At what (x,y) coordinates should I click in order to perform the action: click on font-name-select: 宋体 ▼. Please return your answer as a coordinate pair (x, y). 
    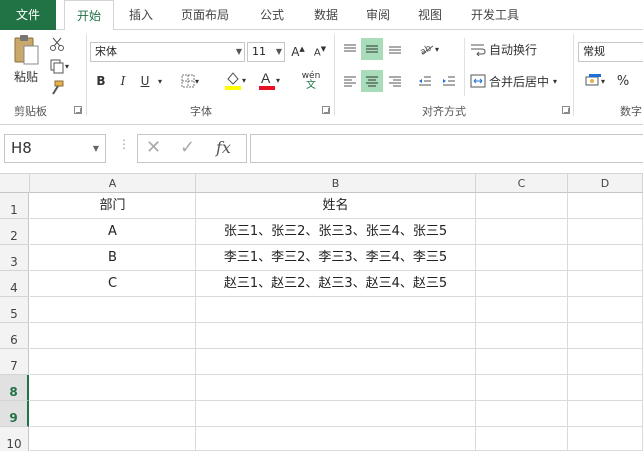
    Looking at the image, I should click on (167, 52).